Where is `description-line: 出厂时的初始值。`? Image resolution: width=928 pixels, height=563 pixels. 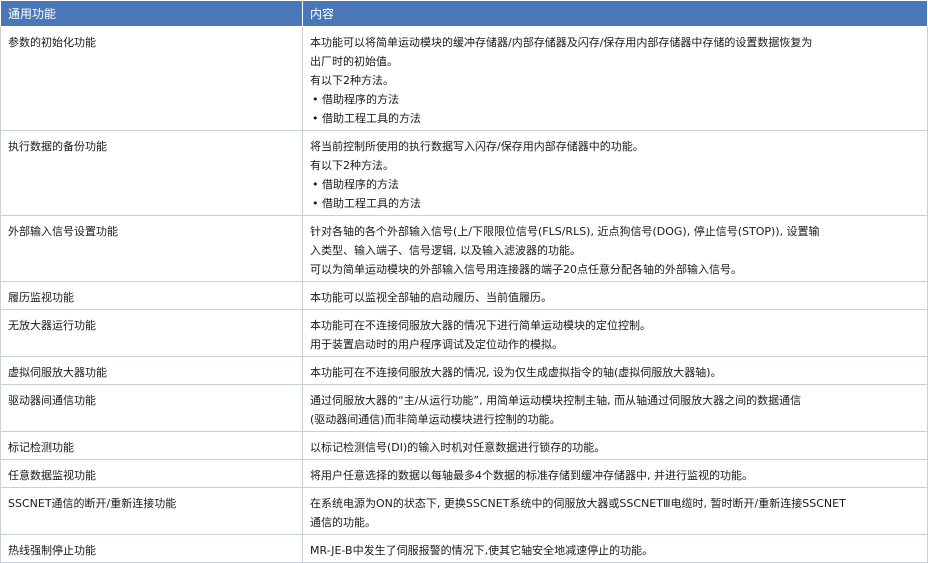 description-line: 出厂时的初始值。 is located at coordinates (354, 61).